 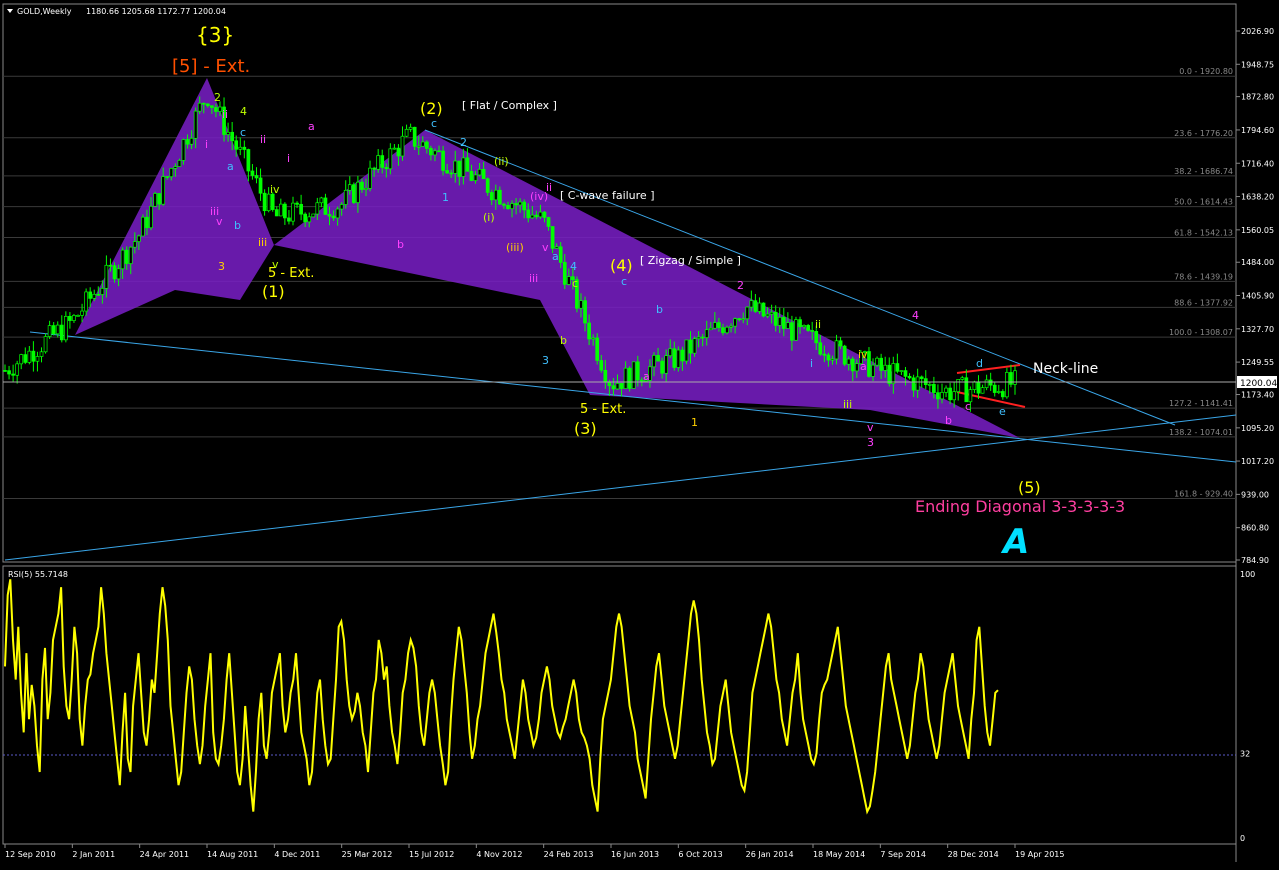 I want to click on wave-label: (iii), so click(x=515, y=247).